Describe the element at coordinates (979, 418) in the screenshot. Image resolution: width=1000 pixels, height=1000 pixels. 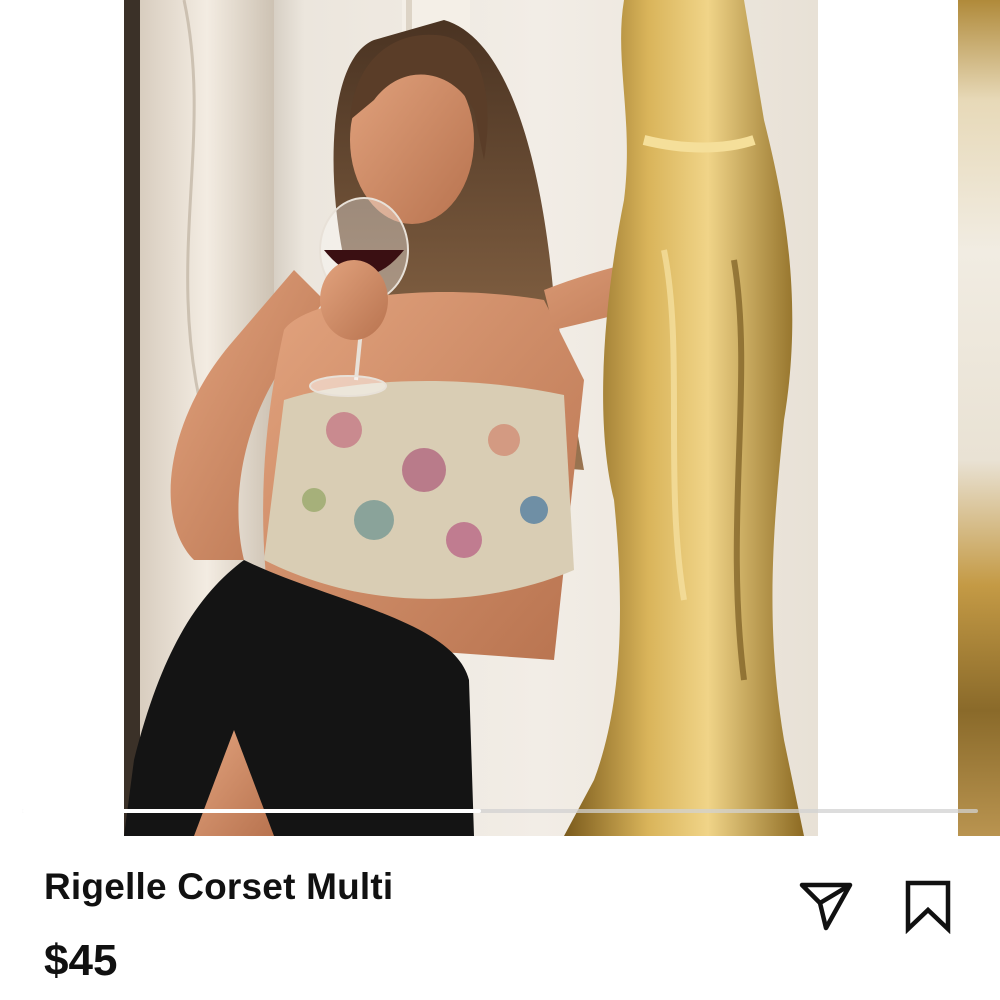
I see `next-photo-peek` at that location.